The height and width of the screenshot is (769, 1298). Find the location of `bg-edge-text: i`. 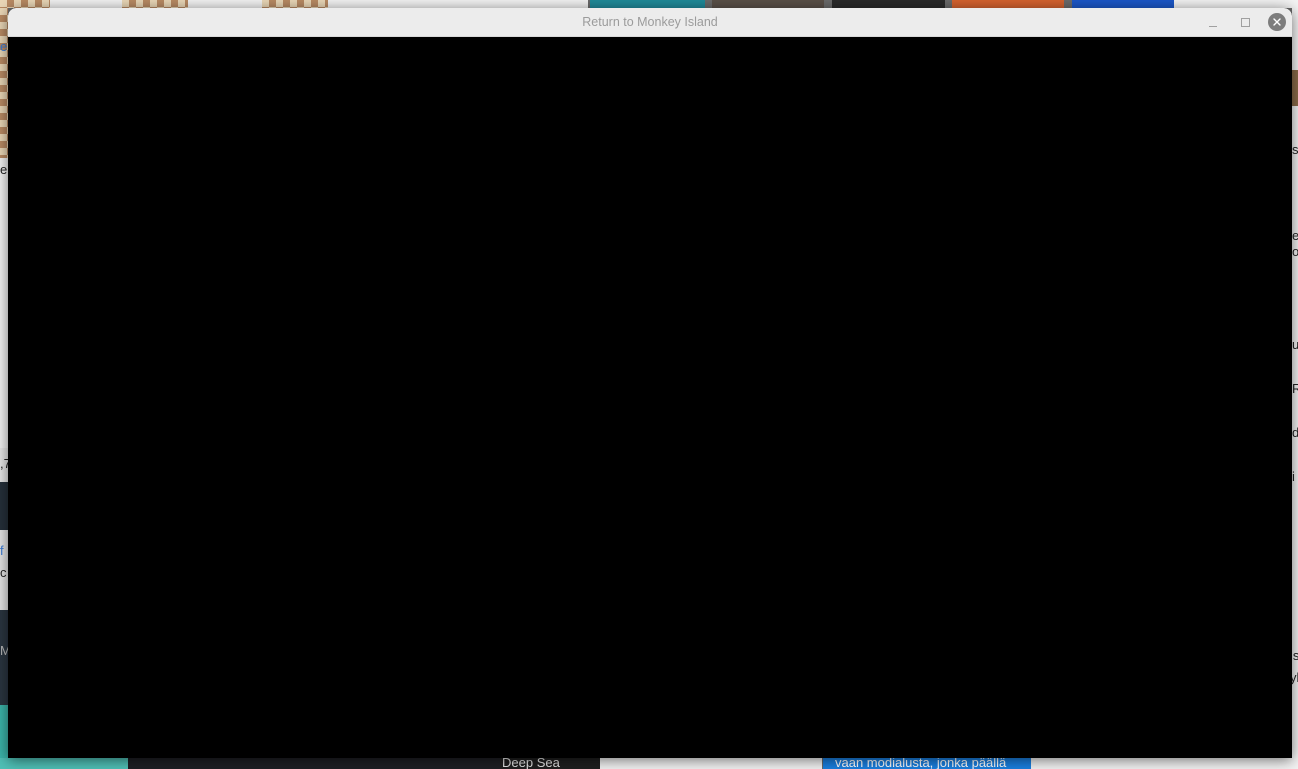

bg-edge-text: i is located at coordinates (1293, 476).